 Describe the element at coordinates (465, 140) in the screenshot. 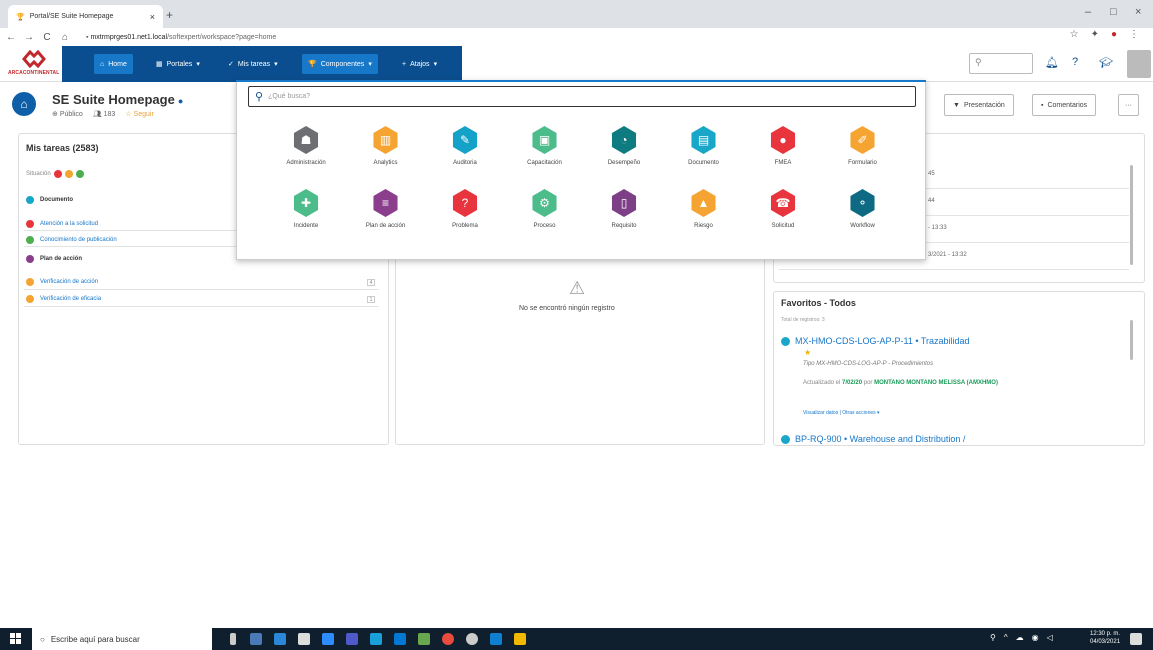

I see `audit-icon: ✎` at that location.